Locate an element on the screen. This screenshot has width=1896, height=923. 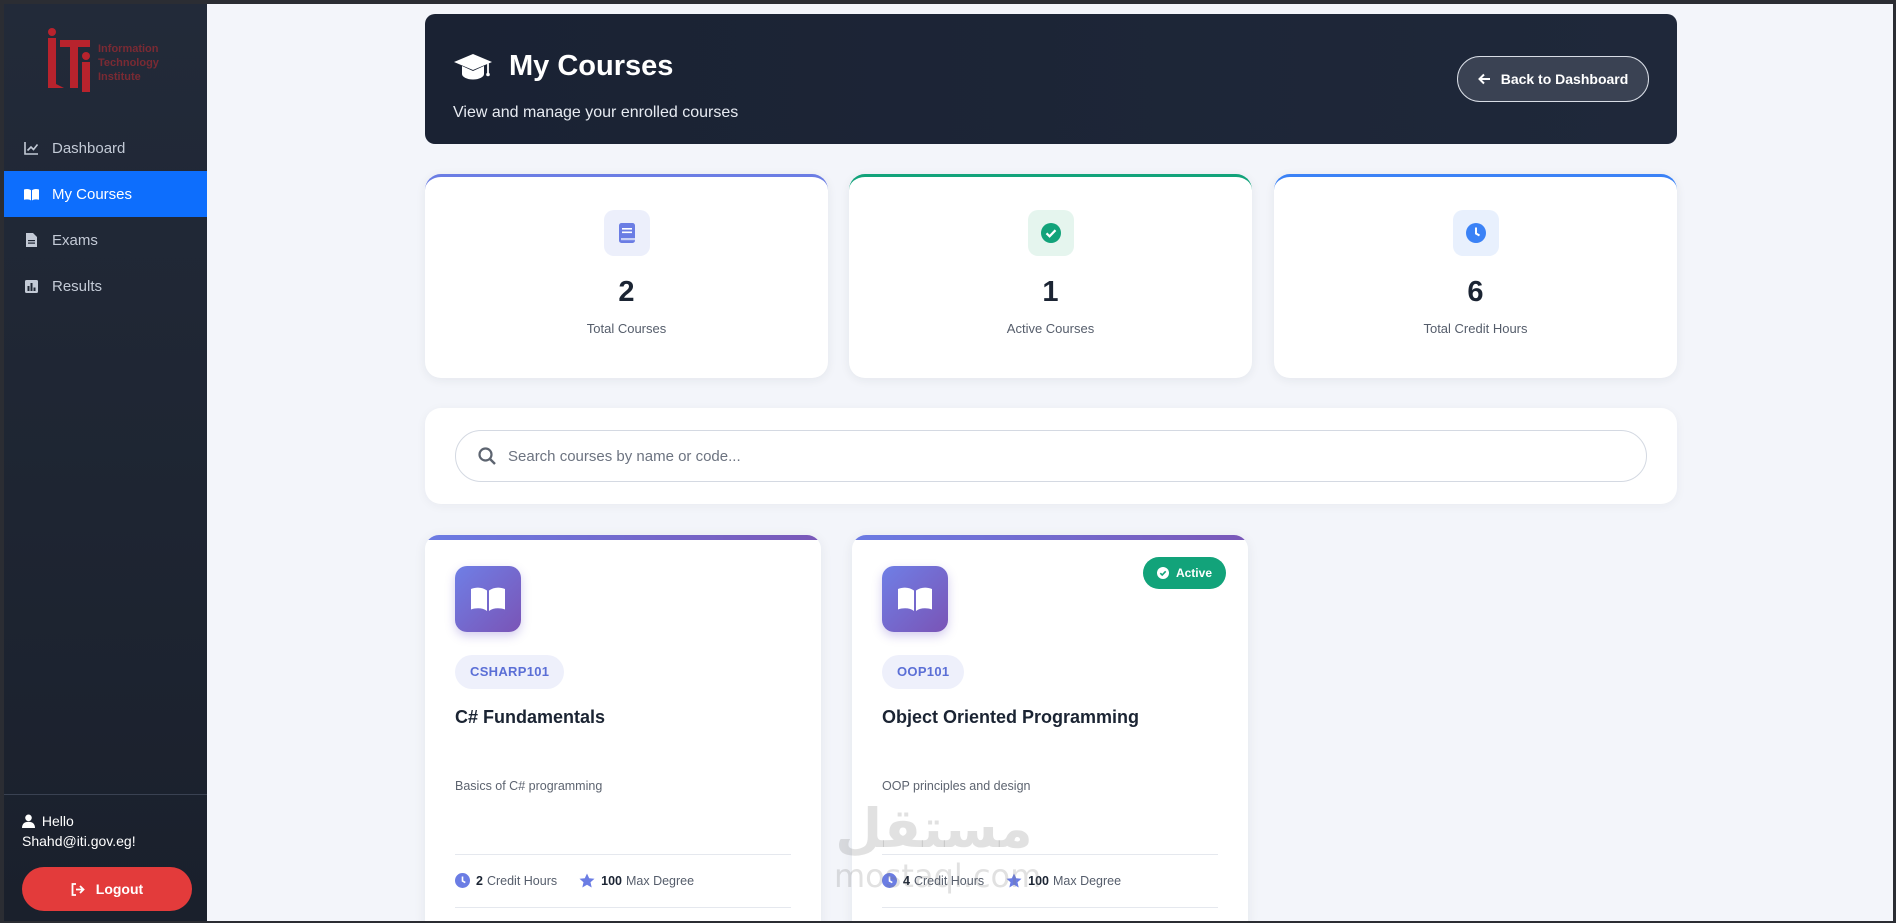
user-email: Shahd@iti.gov.eg! is located at coordinates (79, 841).